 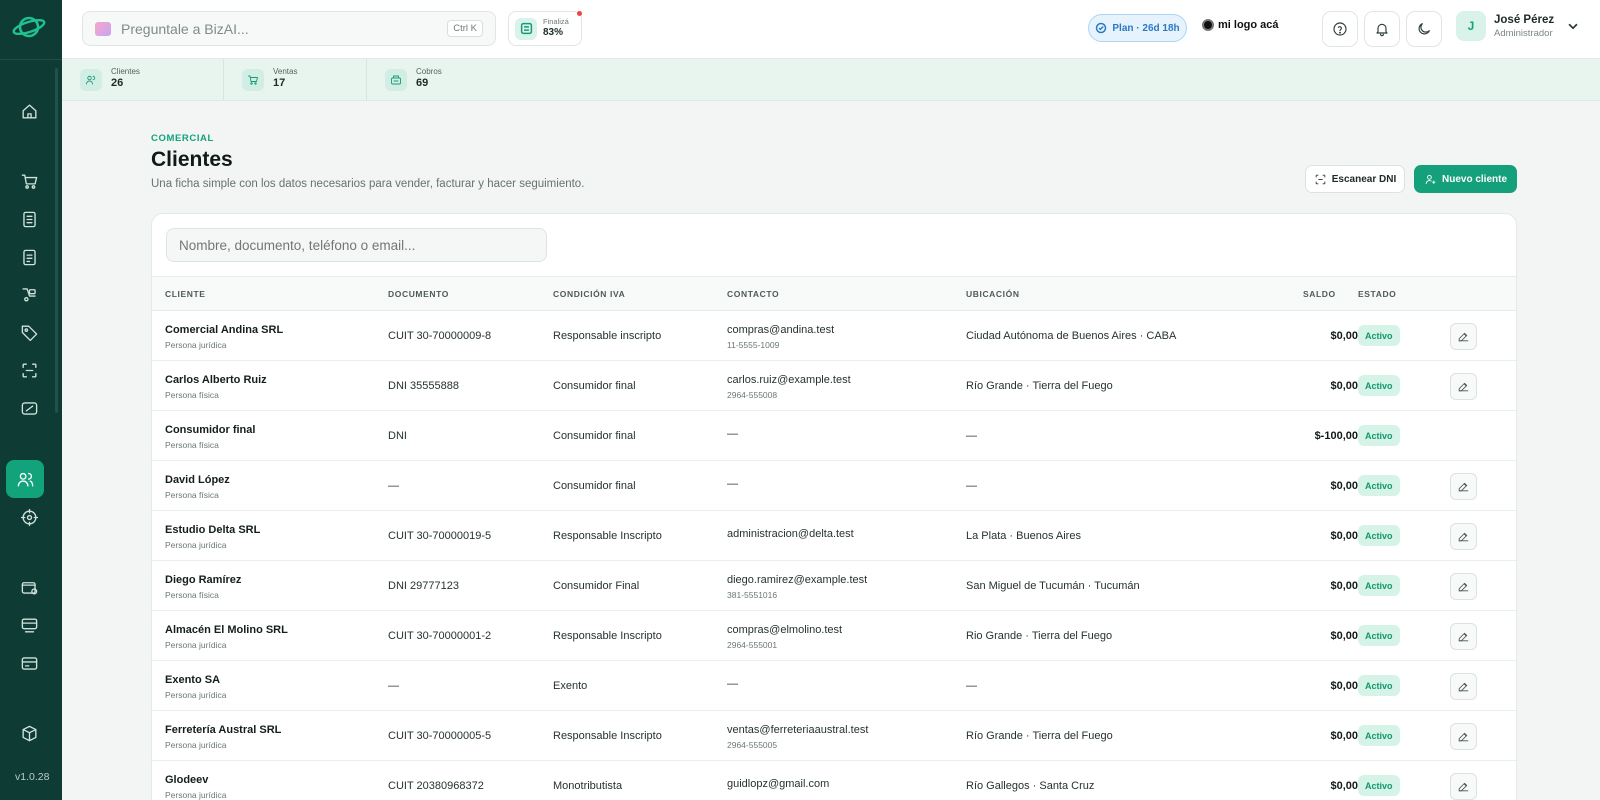 What do you see at coordinates (197, 480) in the screenshot?
I see `client-name: David López` at bounding box center [197, 480].